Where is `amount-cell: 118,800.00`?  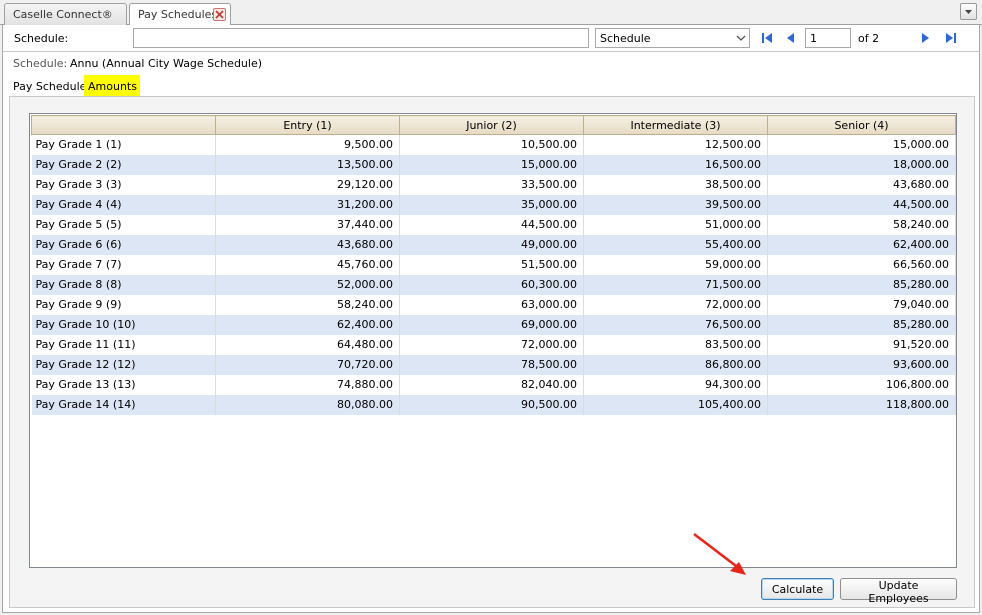 amount-cell: 118,800.00 is located at coordinates (861, 404).